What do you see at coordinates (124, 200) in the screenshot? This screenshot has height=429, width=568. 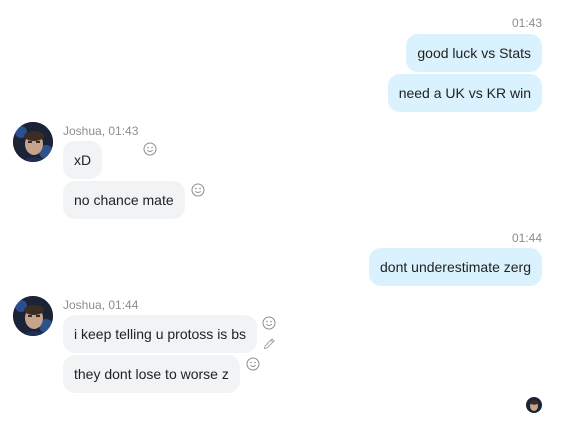 I see `incoming-message: no chance mate` at bounding box center [124, 200].